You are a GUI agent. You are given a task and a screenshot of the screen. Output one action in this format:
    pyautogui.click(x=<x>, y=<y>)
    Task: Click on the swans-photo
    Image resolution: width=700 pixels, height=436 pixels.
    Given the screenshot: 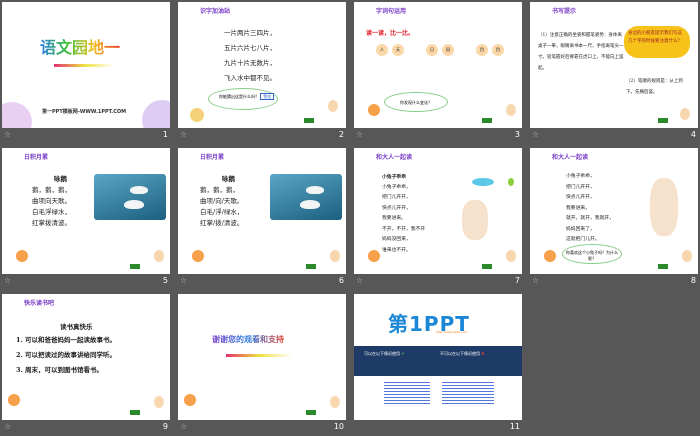 What is the action you would take?
    pyautogui.click(x=306, y=197)
    